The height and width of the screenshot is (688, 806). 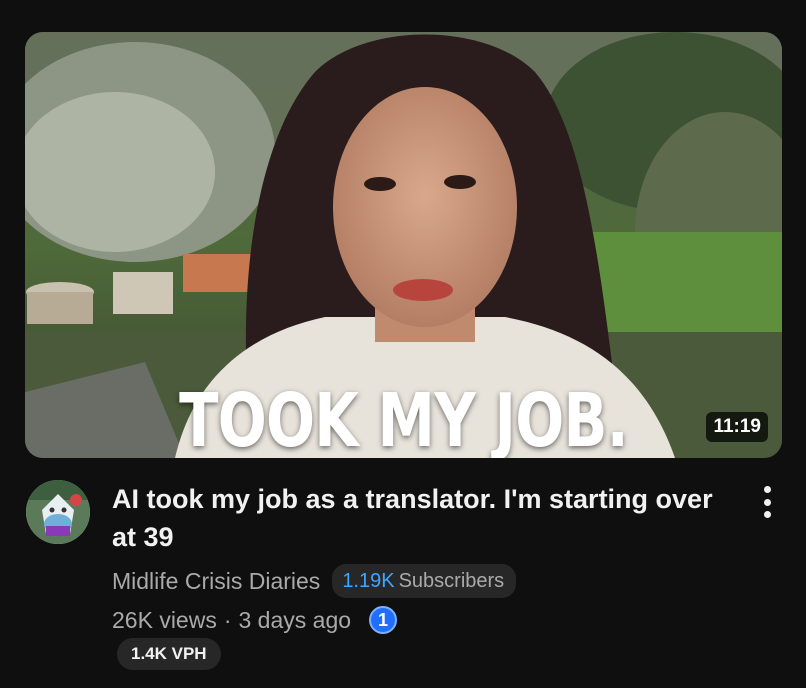 What do you see at coordinates (295, 619) in the screenshot?
I see `upload-age: 3 days ago` at bounding box center [295, 619].